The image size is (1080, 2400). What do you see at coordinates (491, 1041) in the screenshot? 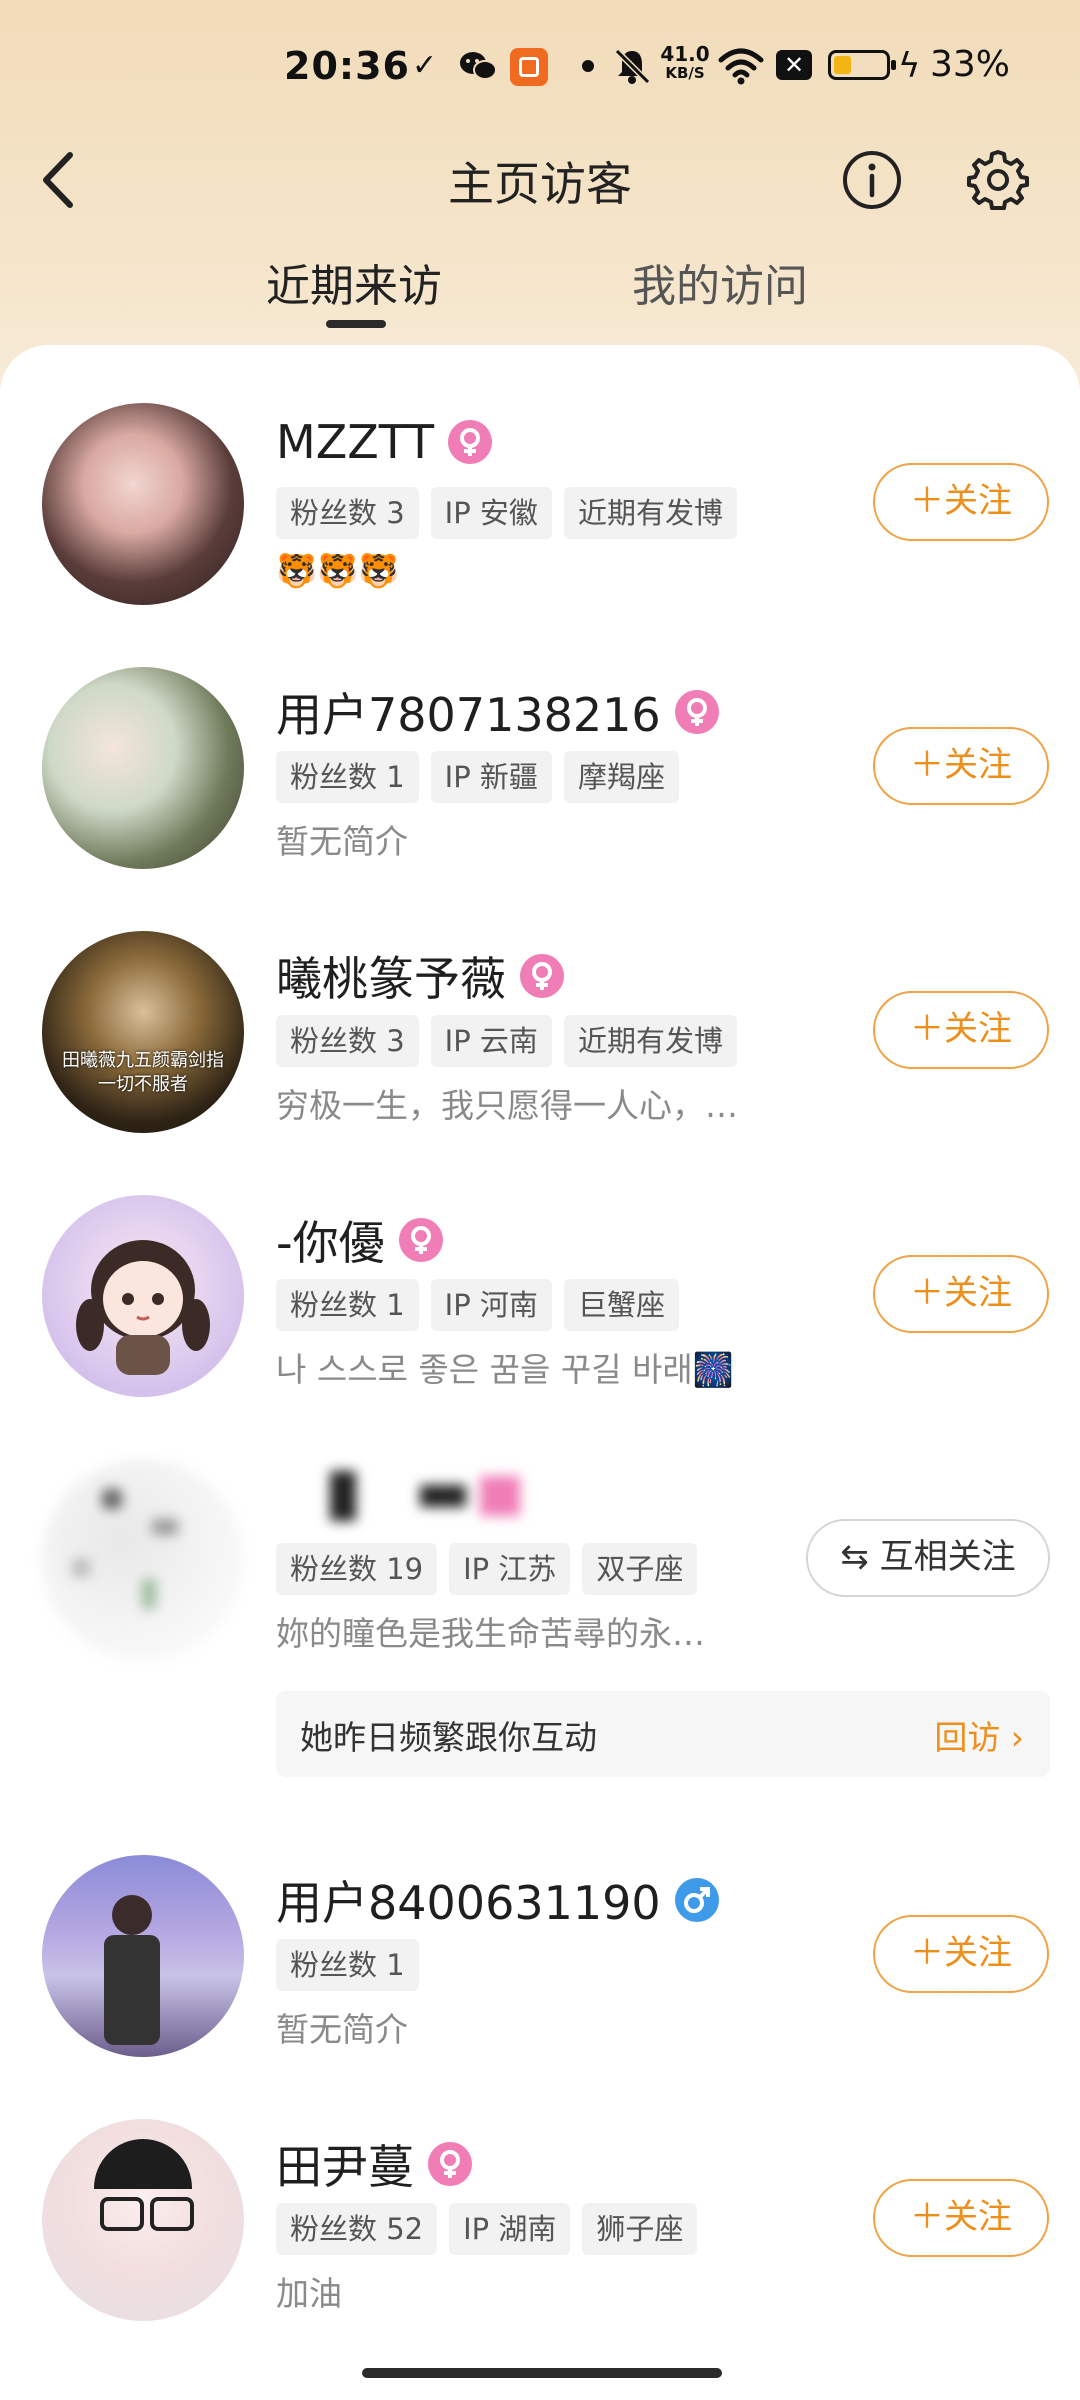
I see `tag-ip: IP 云南` at bounding box center [491, 1041].